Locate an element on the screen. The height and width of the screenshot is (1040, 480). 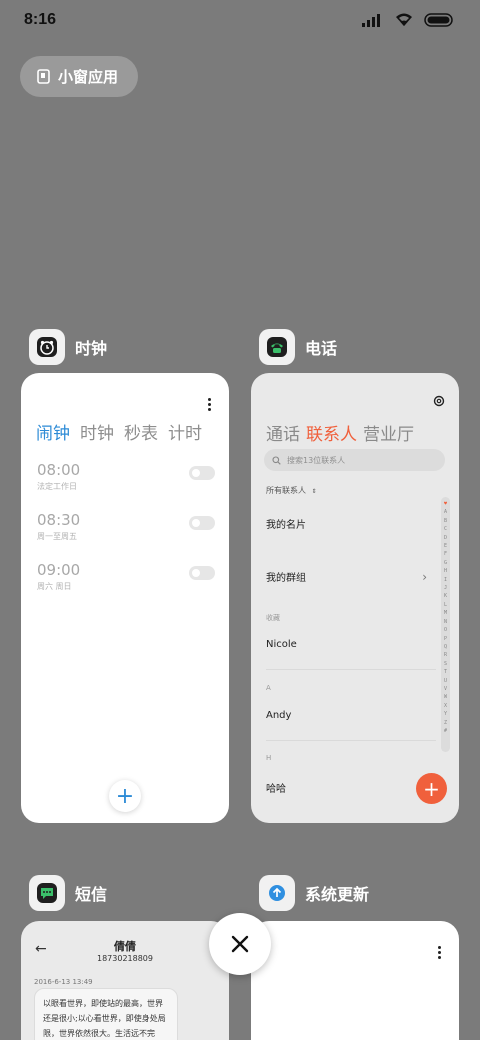
phone-app-name: 电话 is located at coordinates (321, 348).